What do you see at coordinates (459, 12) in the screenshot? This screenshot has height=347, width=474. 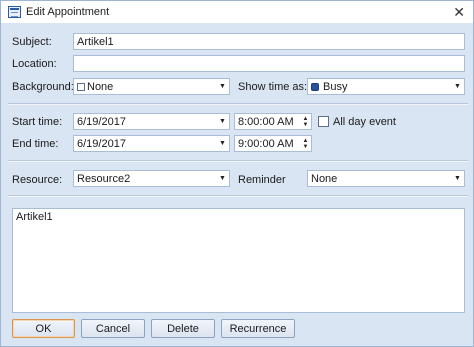 I see `close-icon: ✕` at bounding box center [459, 12].